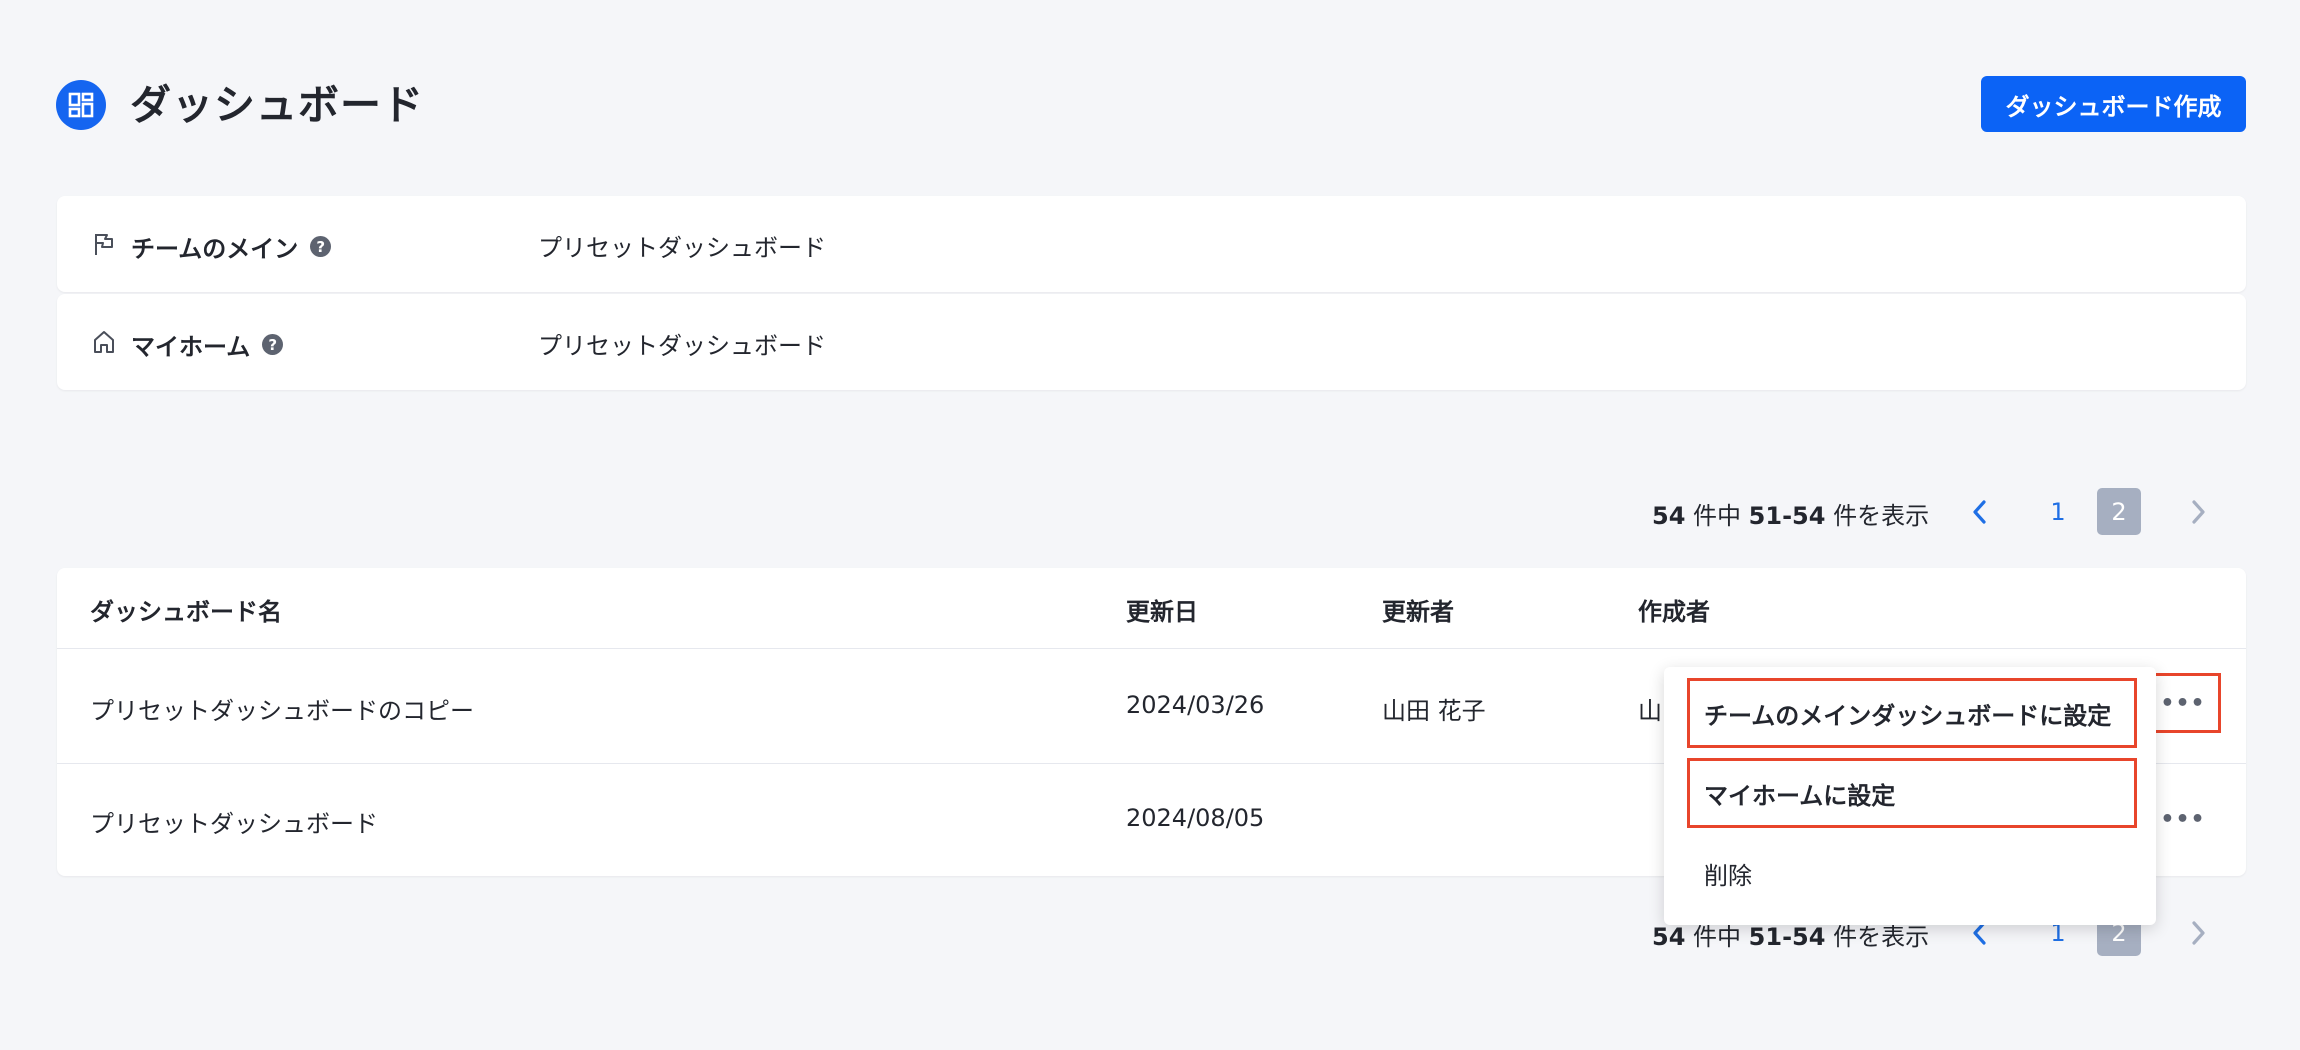 Image resolution: width=2300 pixels, height=1050 pixels. What do you see at coordinates (1151, 244) in the screenshot?
I see `team-main-setting: チームのメイン ? プリセットダッシュボード` at bounding box center [1151, 244].